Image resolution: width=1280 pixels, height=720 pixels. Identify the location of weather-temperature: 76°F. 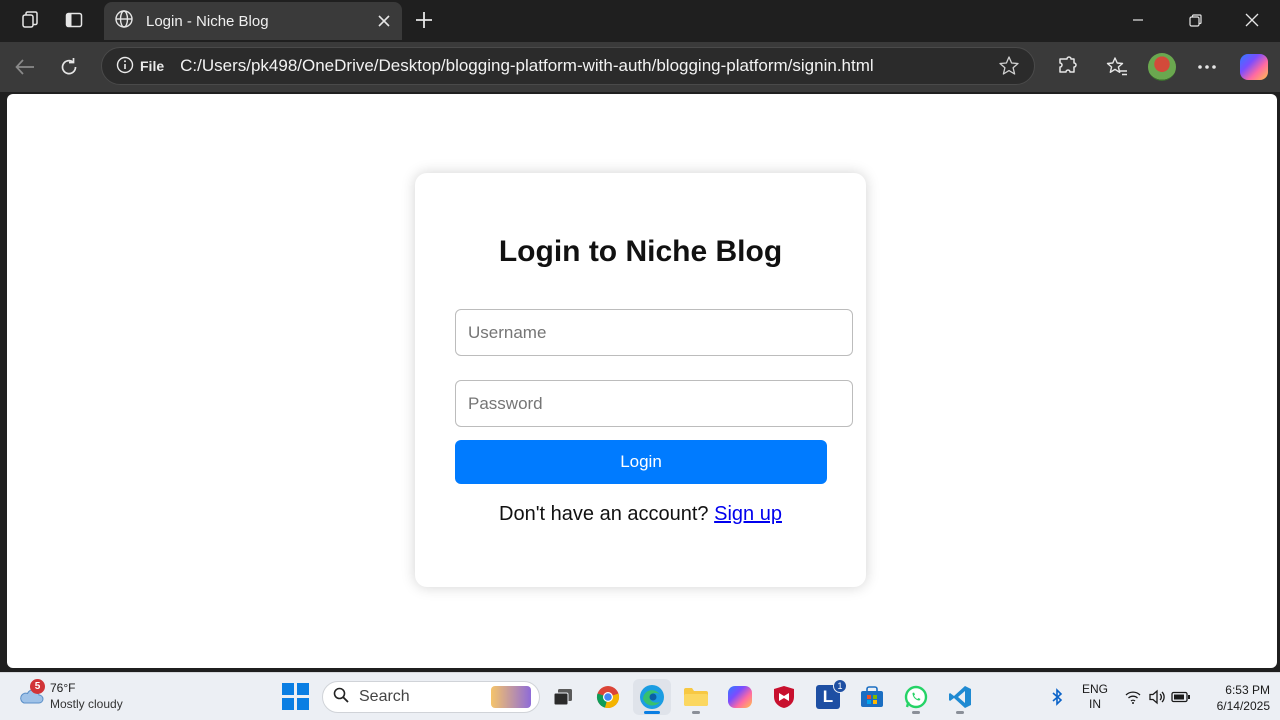
(63, 688).